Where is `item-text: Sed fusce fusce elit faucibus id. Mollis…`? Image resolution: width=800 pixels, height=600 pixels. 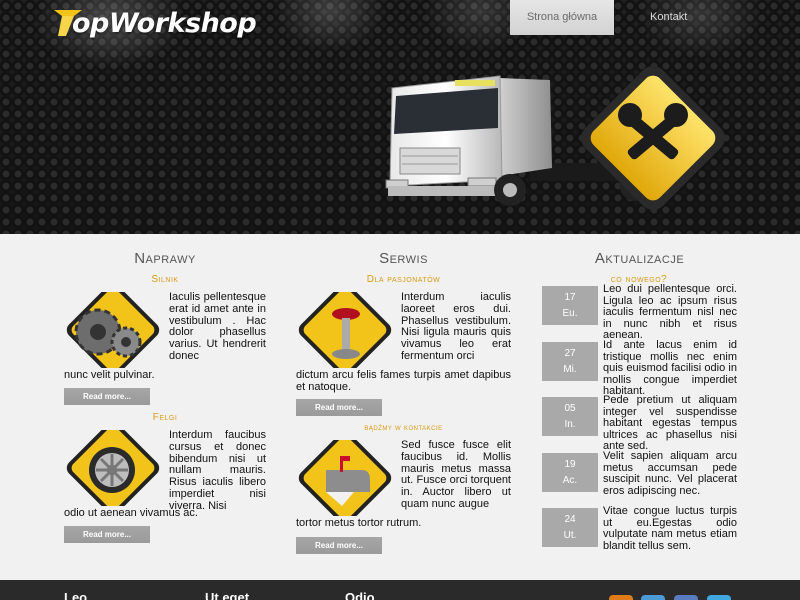 item-text: Sed fusce fusce elit faucibus id. Mollis… is located at coordinates (456, 474).